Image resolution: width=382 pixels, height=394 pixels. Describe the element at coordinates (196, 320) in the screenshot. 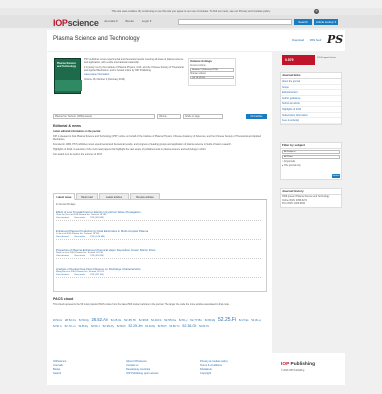

I see `pacs-term: 52.77.Bn` at that location.